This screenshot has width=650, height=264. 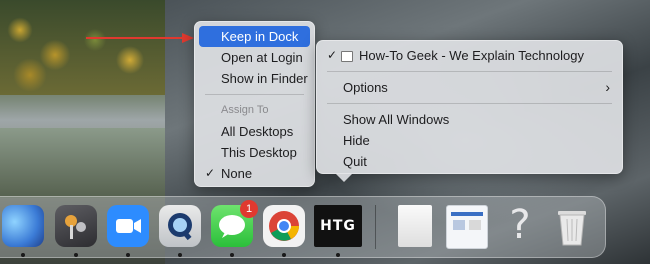 I want to click on screenshot-icon, so click(x=467, y=227).